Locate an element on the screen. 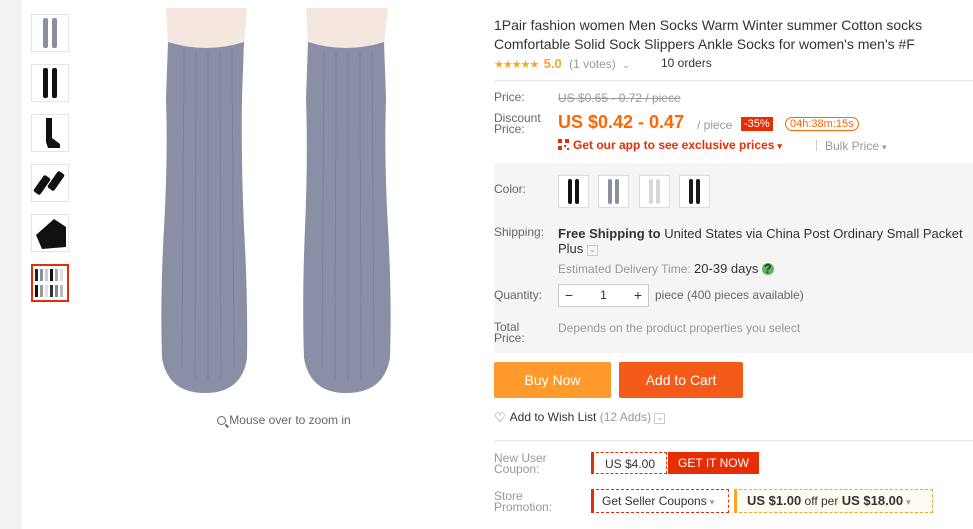  color-swatch-dark is located at coordinates (694, 191).